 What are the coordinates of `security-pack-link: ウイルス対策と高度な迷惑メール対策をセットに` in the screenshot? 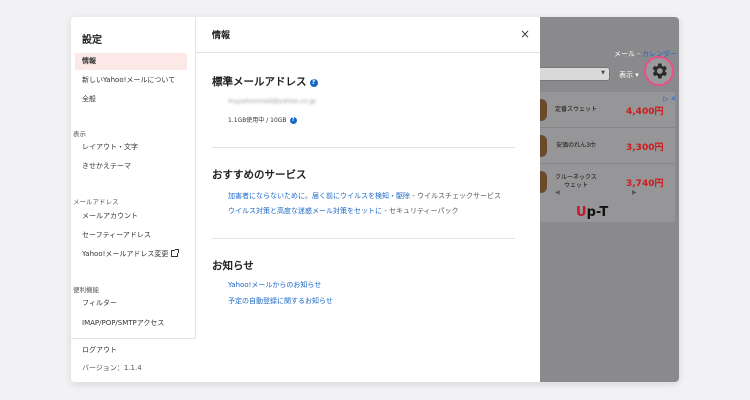 It's located at (305, 211).